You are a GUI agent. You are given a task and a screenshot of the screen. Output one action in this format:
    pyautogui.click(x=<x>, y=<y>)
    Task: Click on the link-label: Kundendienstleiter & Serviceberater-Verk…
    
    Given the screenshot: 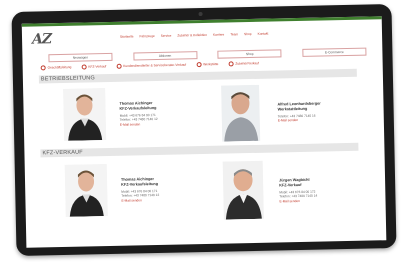 What is the action you would take?
    pyautogui.click(x=155, y=65)
    